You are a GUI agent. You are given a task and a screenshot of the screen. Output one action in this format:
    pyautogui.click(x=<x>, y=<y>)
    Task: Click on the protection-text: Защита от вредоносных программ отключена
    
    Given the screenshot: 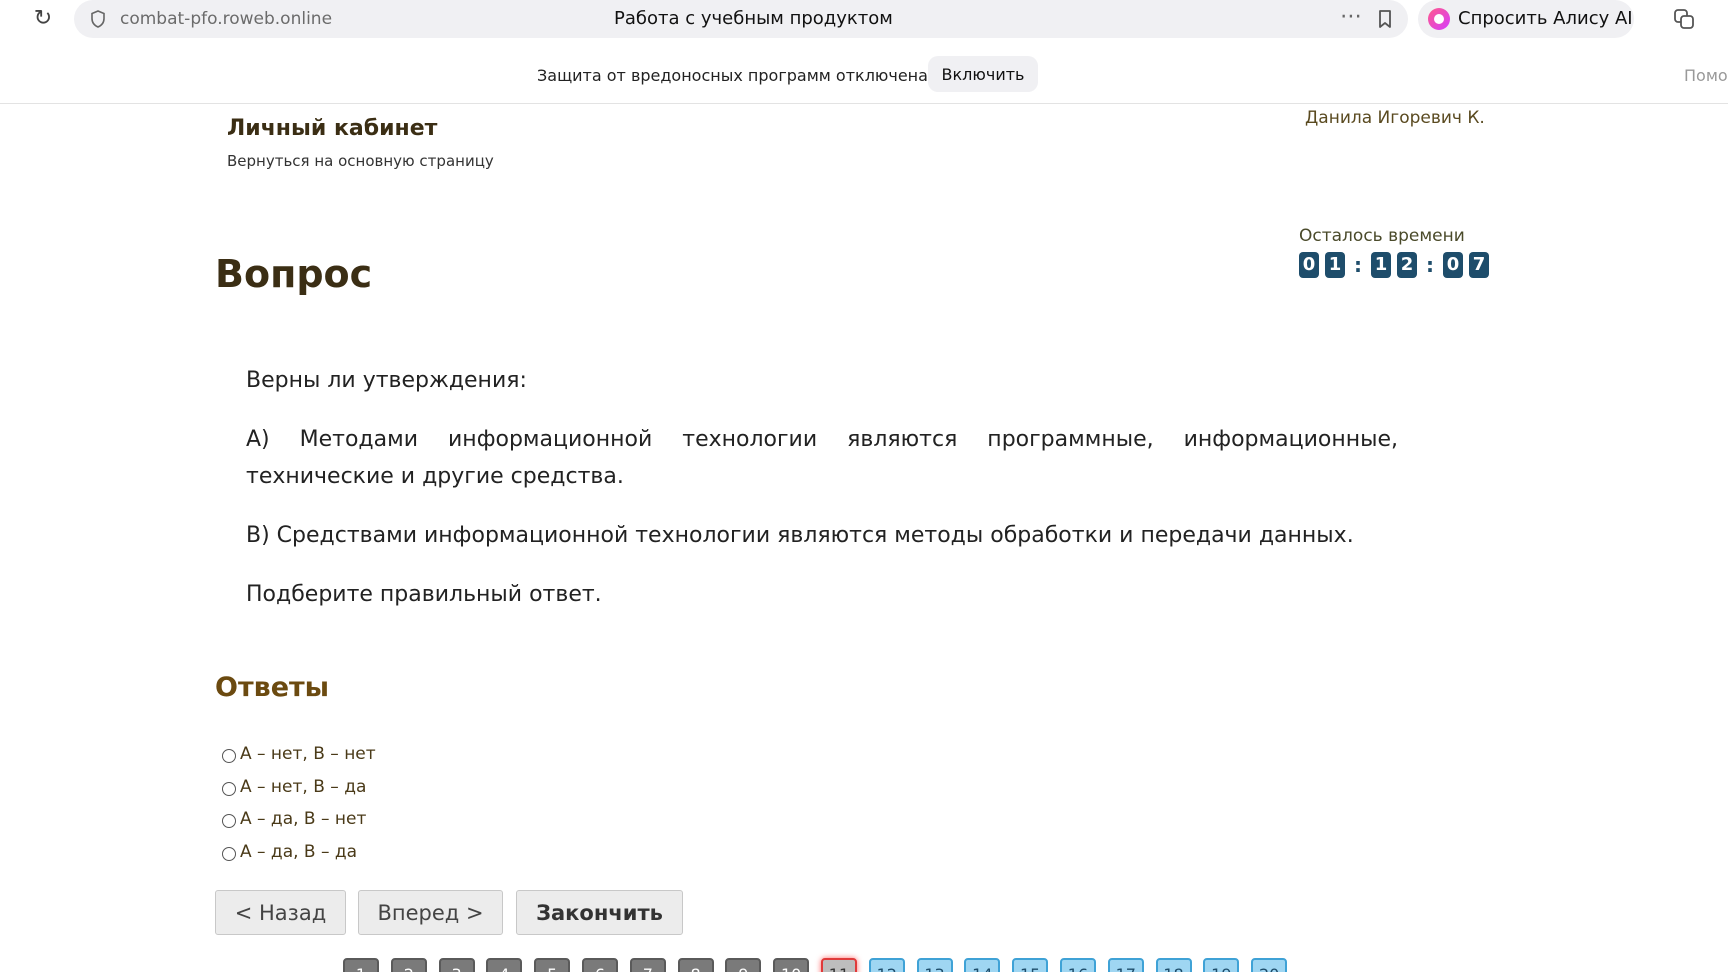 What is the action you would take?
    pyautogui.click(x=732, y=75)
    